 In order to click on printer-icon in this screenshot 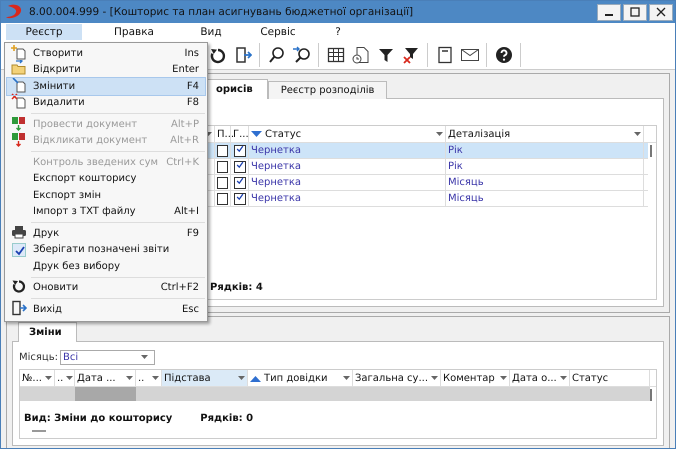, I will do `click(19, 232)`.